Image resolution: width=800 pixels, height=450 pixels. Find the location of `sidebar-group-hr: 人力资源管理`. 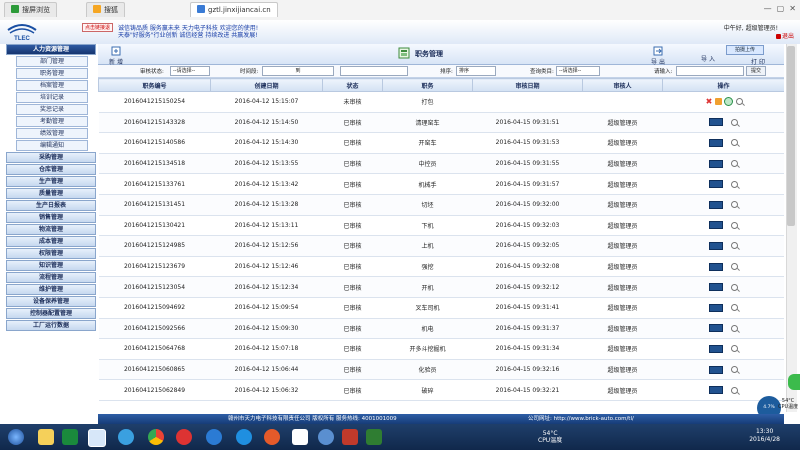

sidebar-group-hr: 人力资源管理 is located at coordinates (51, 49).